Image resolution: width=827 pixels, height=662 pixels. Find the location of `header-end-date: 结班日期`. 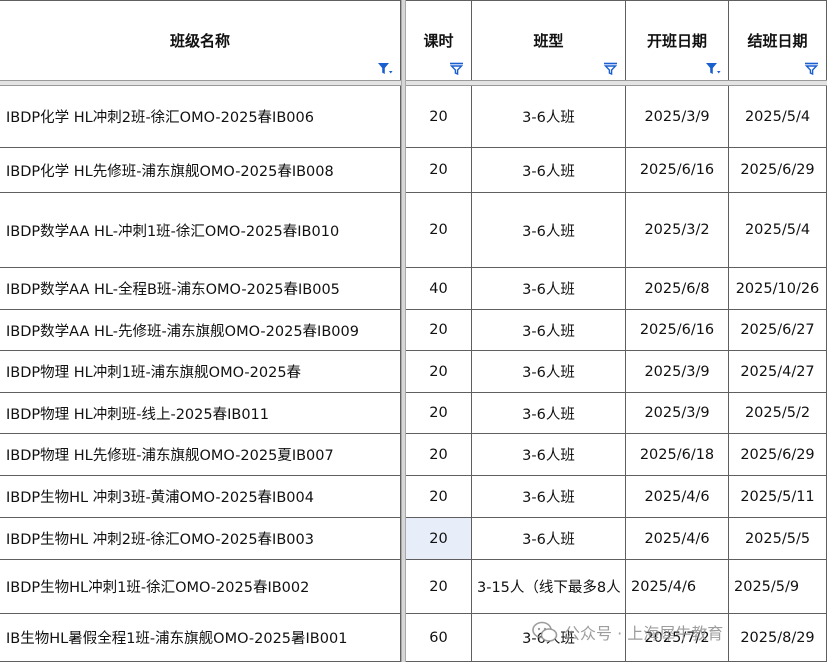

header-end-date: 结班日期 is located at coordinates (778, 40).